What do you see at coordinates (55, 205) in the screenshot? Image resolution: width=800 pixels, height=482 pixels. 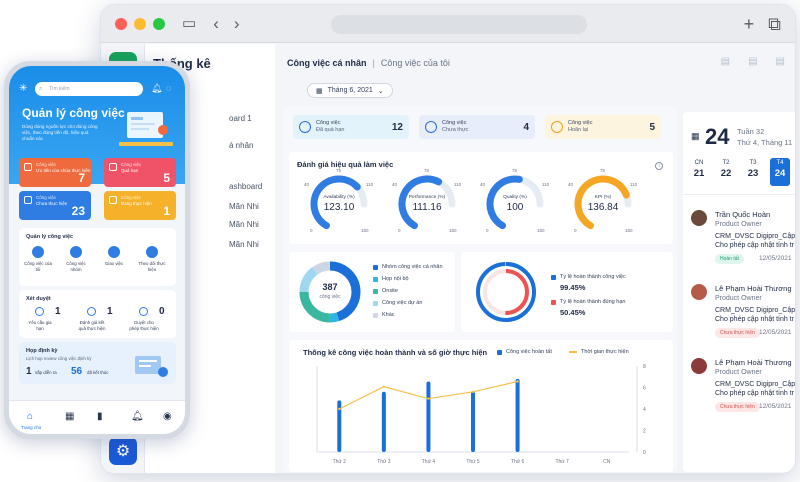 I see `work-tile: Công việc Chưa thực hiện 23` at bounding box center [55, 205].